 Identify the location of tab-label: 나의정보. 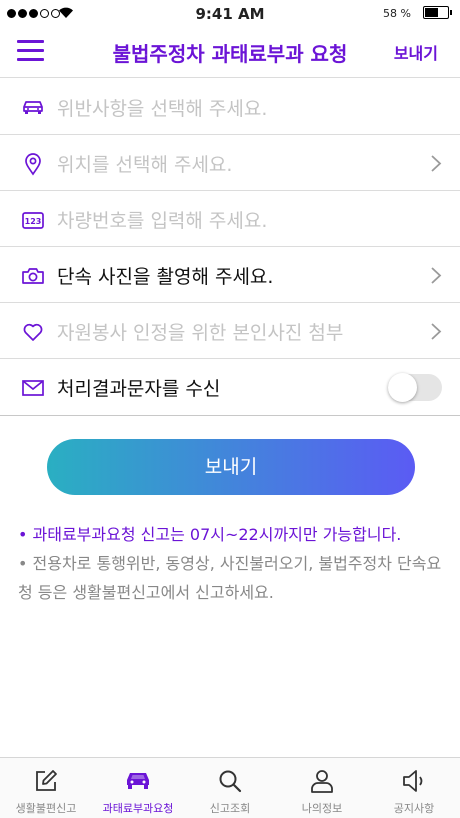
(322, 808).